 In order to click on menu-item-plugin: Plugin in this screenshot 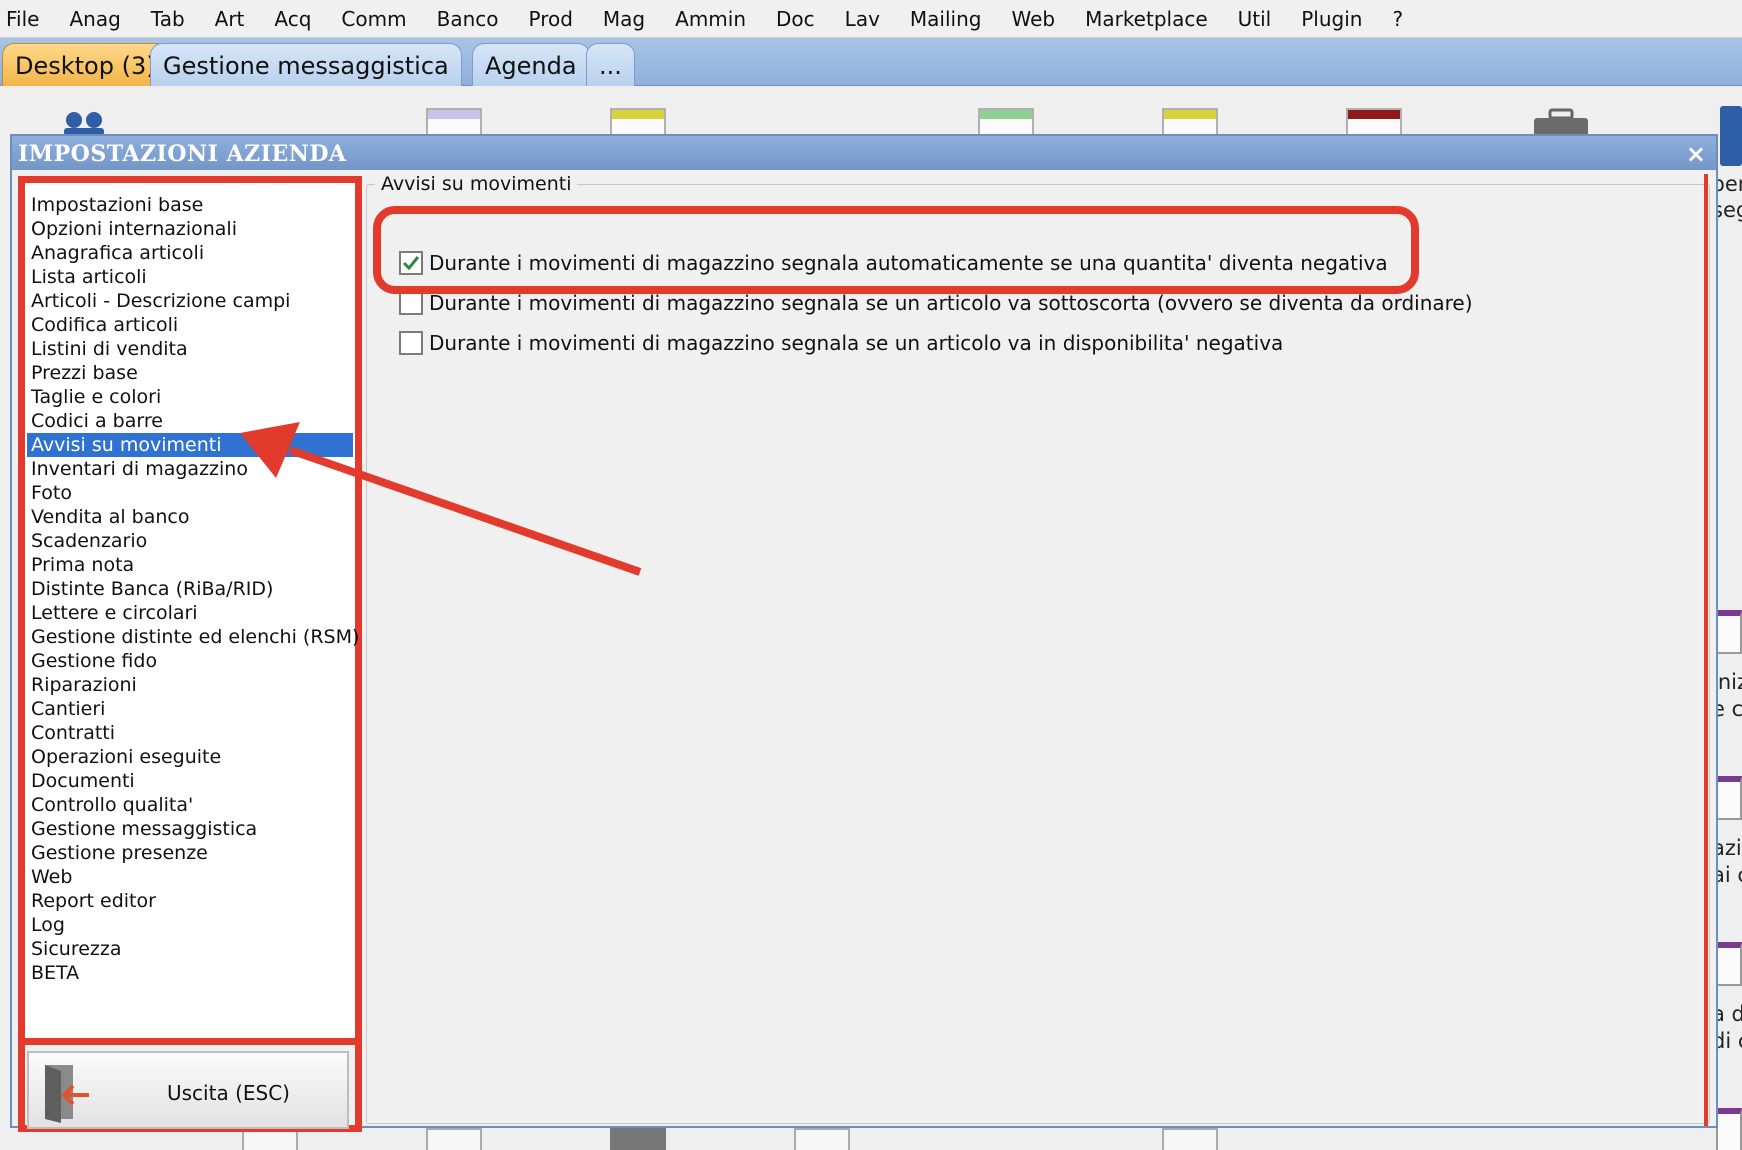, I will do `click(1331, 19)`.